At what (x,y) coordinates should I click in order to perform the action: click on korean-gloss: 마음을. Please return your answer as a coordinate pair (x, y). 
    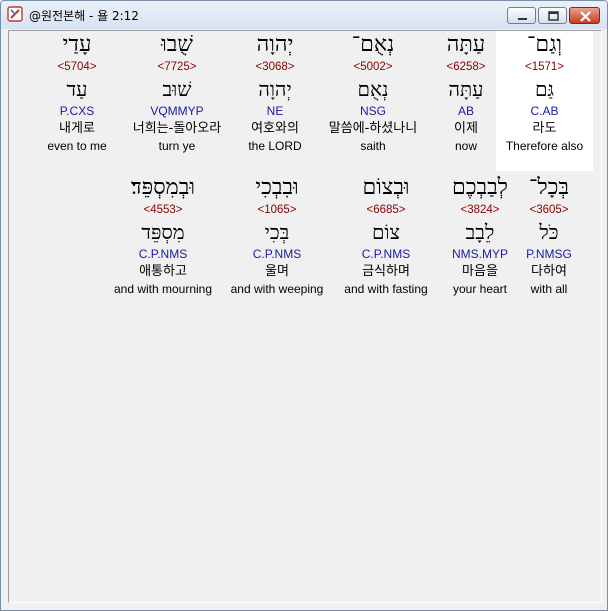
    Looking at the image, I should click on (480, 271).